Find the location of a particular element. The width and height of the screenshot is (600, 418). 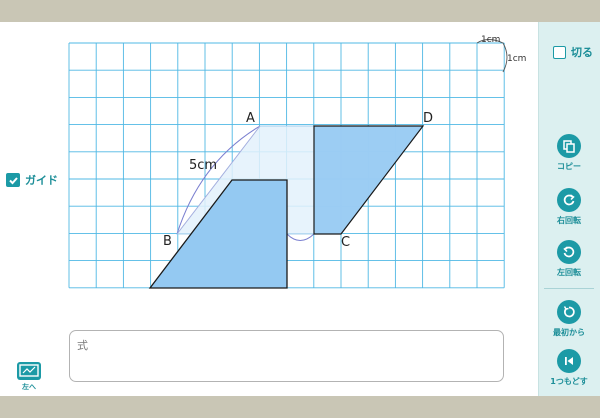

rotate-right-label: 右回転 is located at coordinates (569, 220).